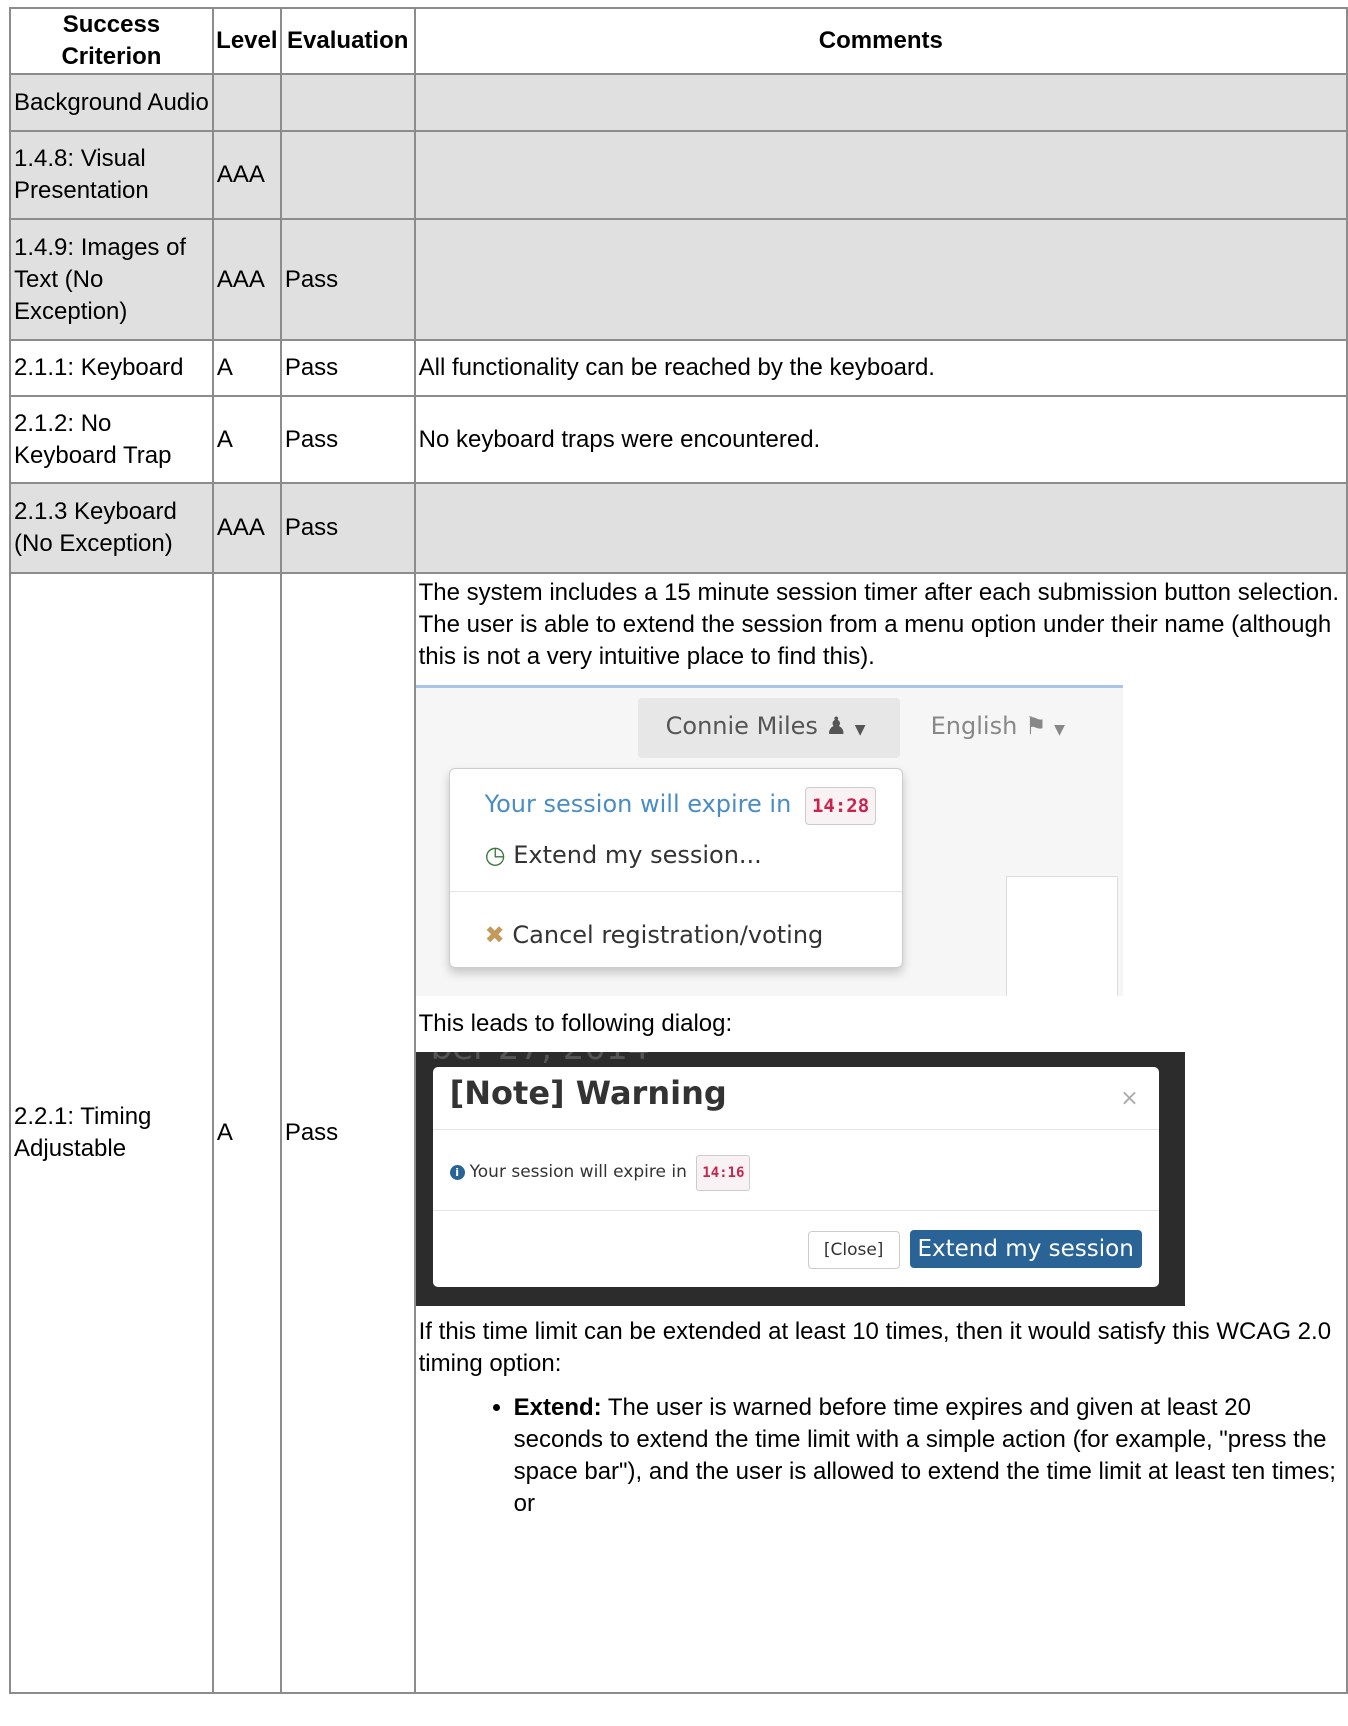  What do you see at coordinates (638, 804) in the screenshot?
I see `expire-label: Your session will expire in` at bounding box center [638, 804].